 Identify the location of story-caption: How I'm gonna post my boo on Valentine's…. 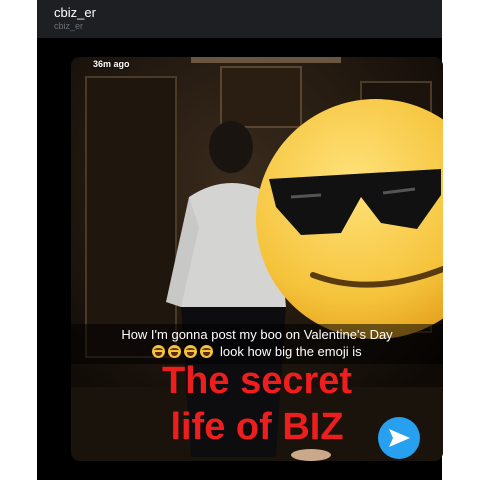
(257, 344).